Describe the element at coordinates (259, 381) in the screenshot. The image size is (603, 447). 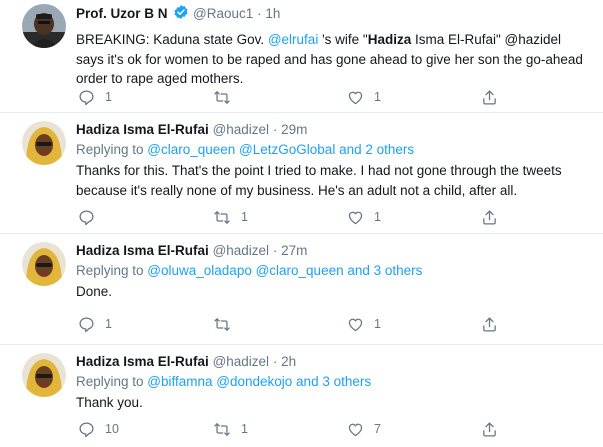
I see `replying-to-mentions: @biffamna @dondekojo and 3 others` at that location.